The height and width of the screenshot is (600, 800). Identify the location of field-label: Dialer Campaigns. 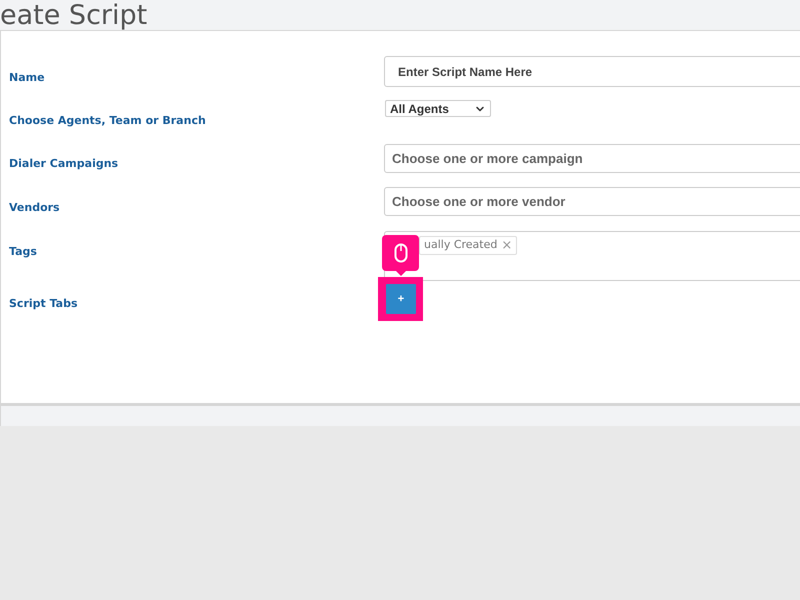
(63, 163).